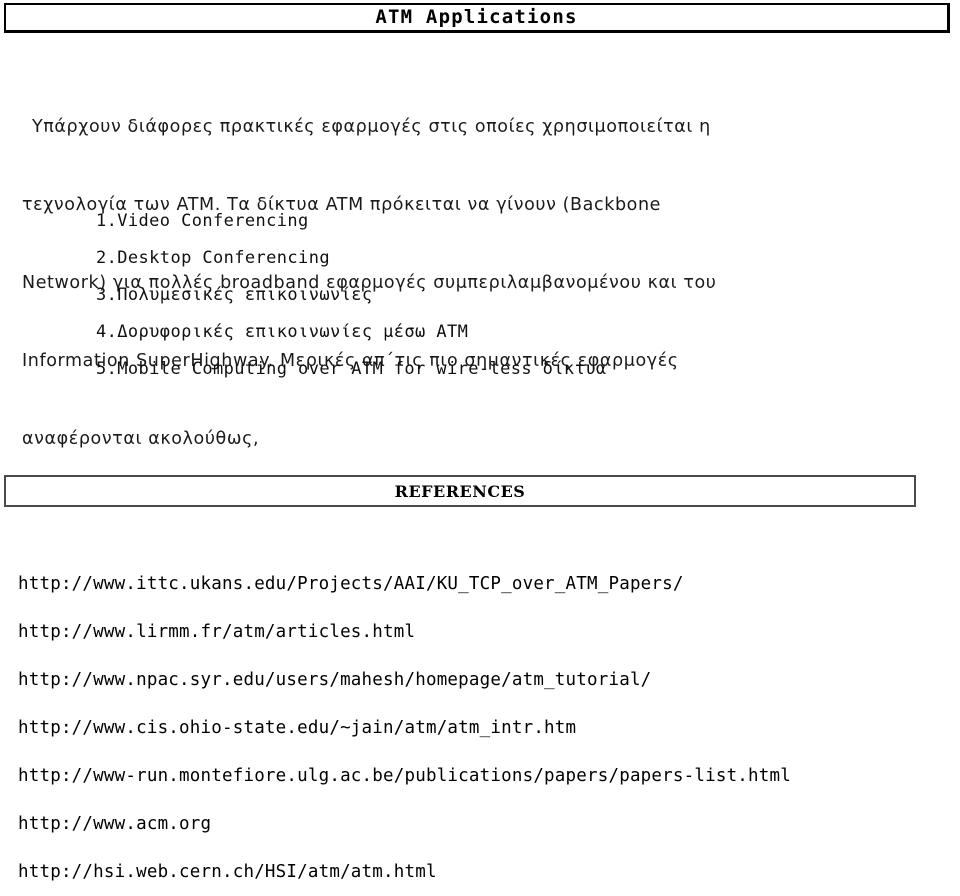  Describe the element at coordinates (141, 439) in the screenshot. I see `intro-line: αναφέρονται ακολούθως,` at that location.